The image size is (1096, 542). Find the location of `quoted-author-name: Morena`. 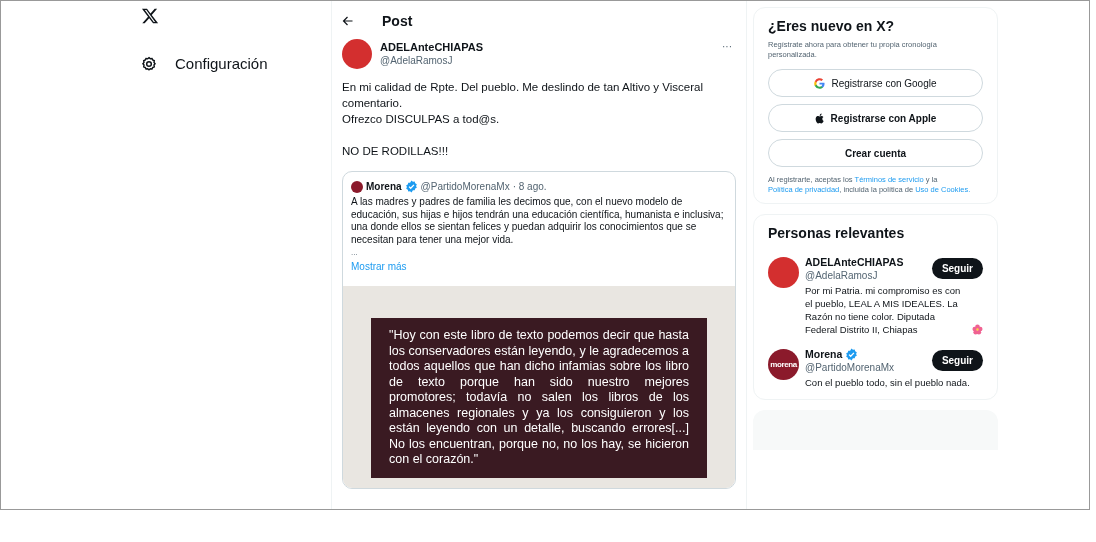

quoted-author-name: Morena is located at coordinates (384, 187).